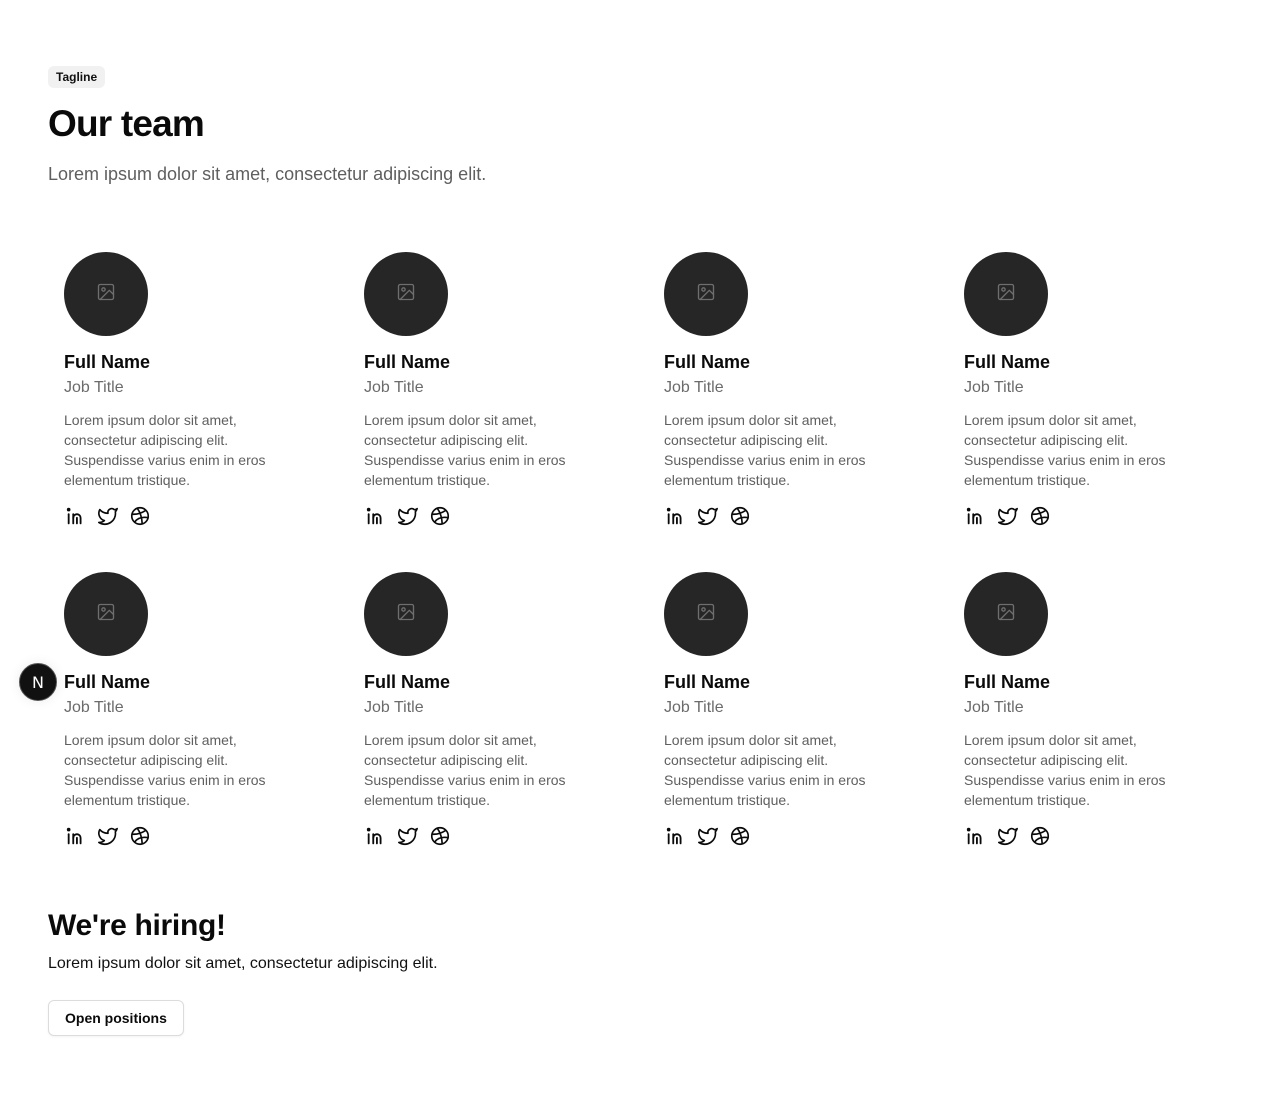 The width and height of the screenshot is (1280, 1100). I want to click on hiring-title: We're hiring!, so click(137, 925).